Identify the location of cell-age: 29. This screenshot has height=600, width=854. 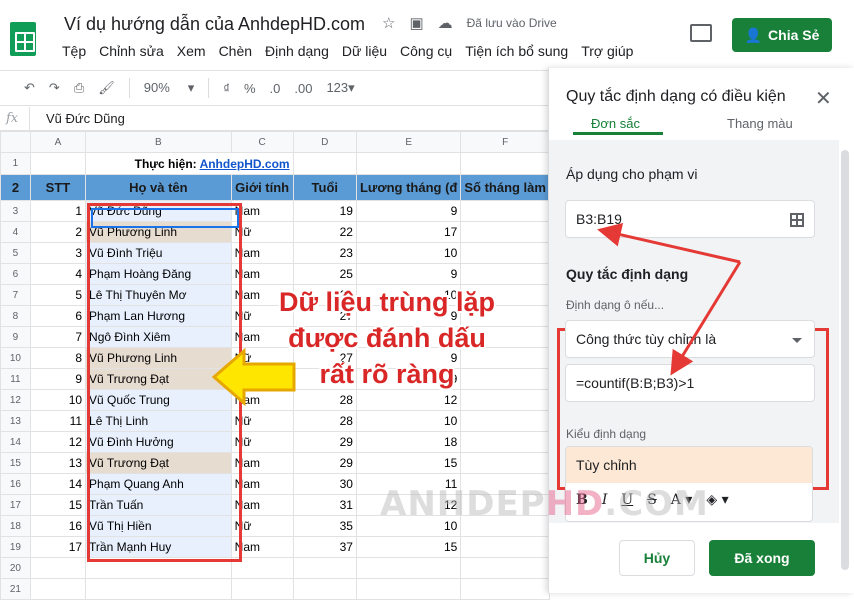
(324, 463).